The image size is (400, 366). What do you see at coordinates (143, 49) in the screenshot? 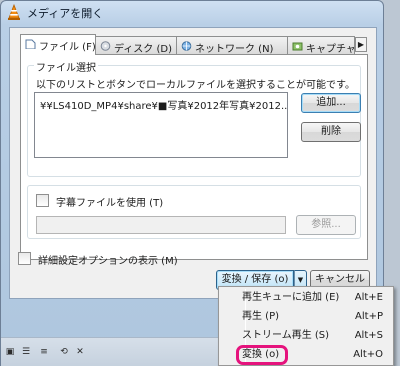
I see `tab-disc-label: ディスク (D)` at bounding box center [143, 49].